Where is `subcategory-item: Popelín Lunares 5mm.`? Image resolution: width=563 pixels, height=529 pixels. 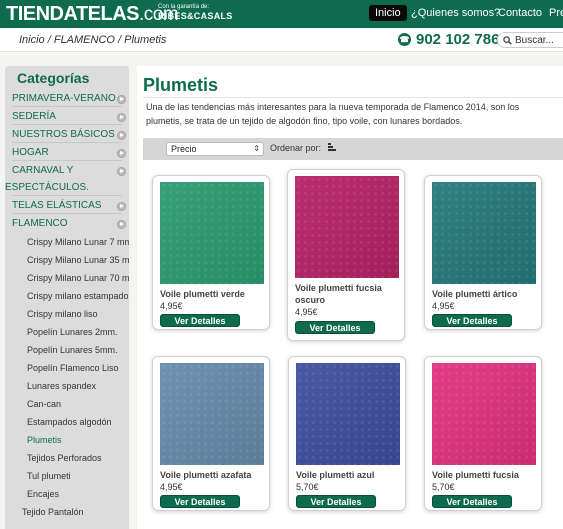
subcategory-item: Popelín Lunares 5mm. is located at coordinates (72, 350).